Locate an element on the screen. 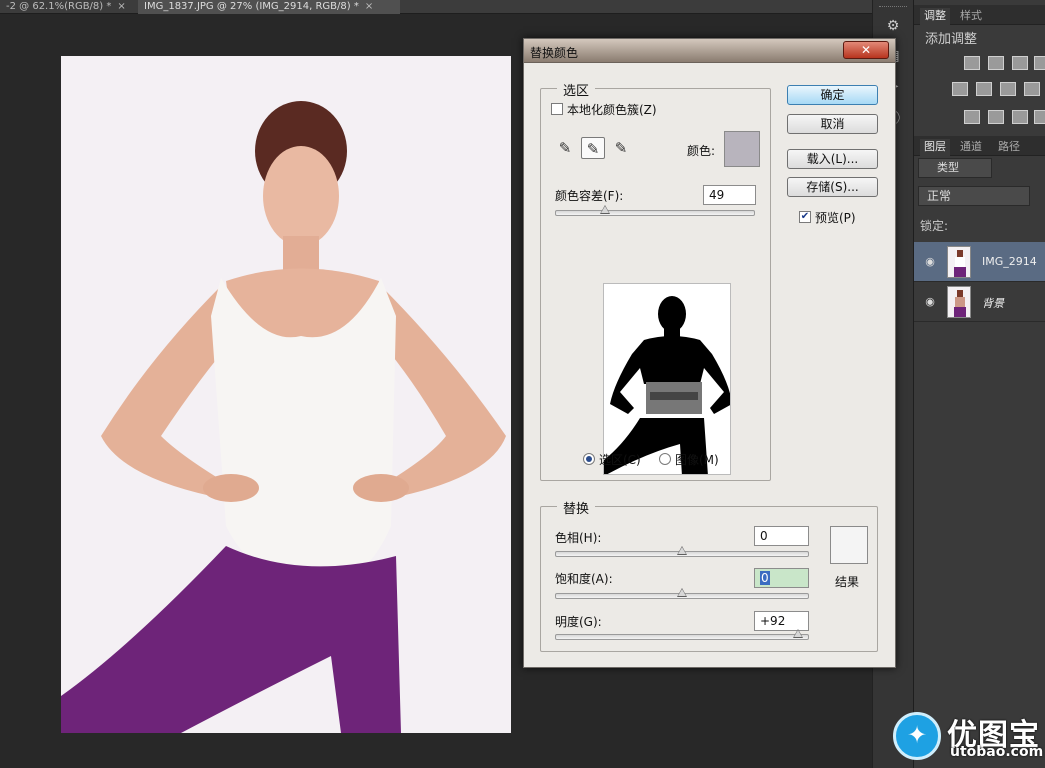  document-tab-1-label: -2 @ 62.1%(RGB/8) * is located at coordinates (59, 6).